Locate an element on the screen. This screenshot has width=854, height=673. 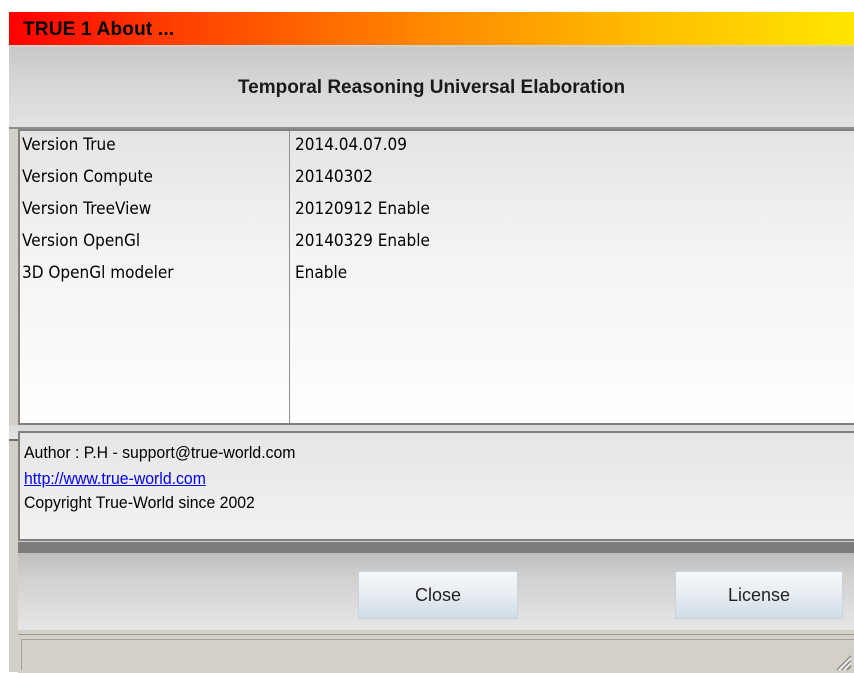
resize-grip-icon is located at coordinates (843, 662).